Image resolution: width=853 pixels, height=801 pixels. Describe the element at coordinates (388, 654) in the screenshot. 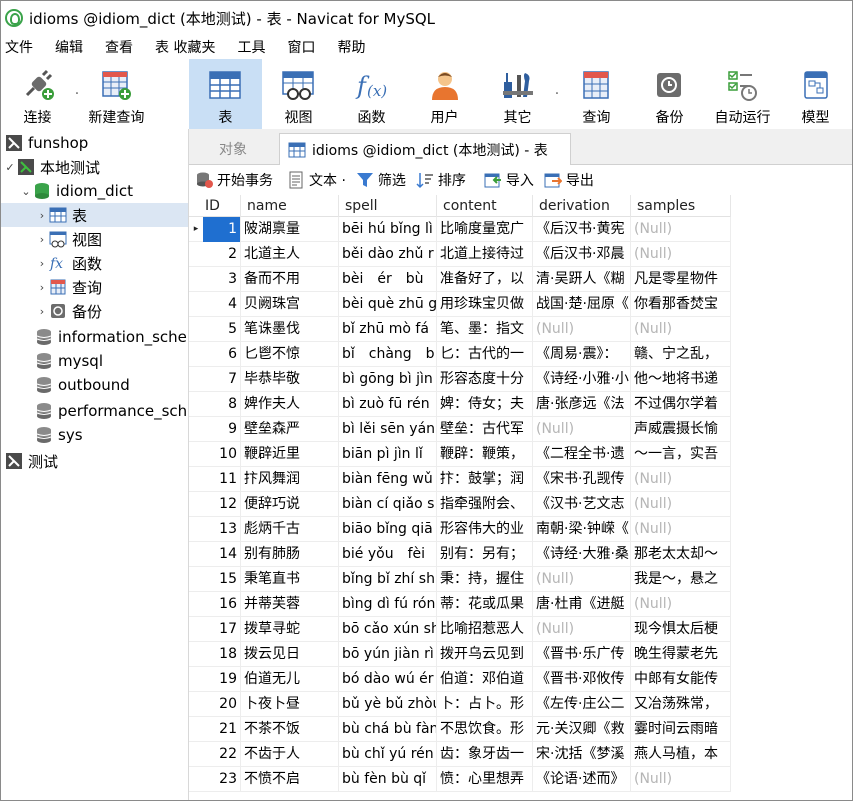

I see `cell-spell: bō yún jiàn rì` at that location.